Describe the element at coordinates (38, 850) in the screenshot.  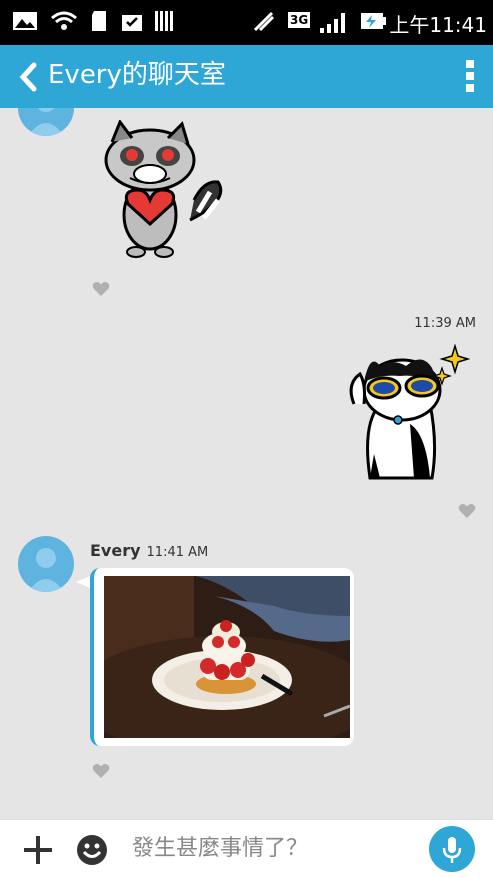
I see `plus-icon` at that location.